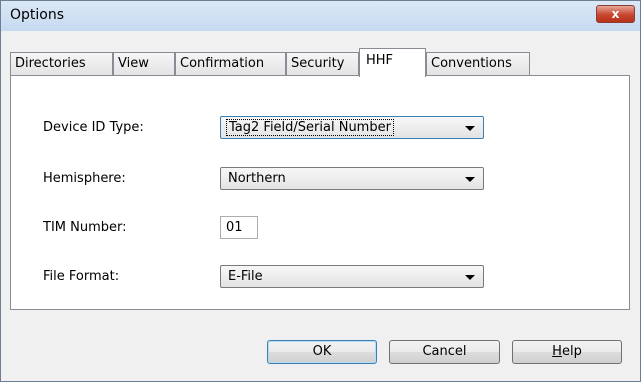 The width and height of the screenshot is (641, 382). I want to click on device-id-type-dropdown: Tag2 Field/Serial Number, so click(352, 127).